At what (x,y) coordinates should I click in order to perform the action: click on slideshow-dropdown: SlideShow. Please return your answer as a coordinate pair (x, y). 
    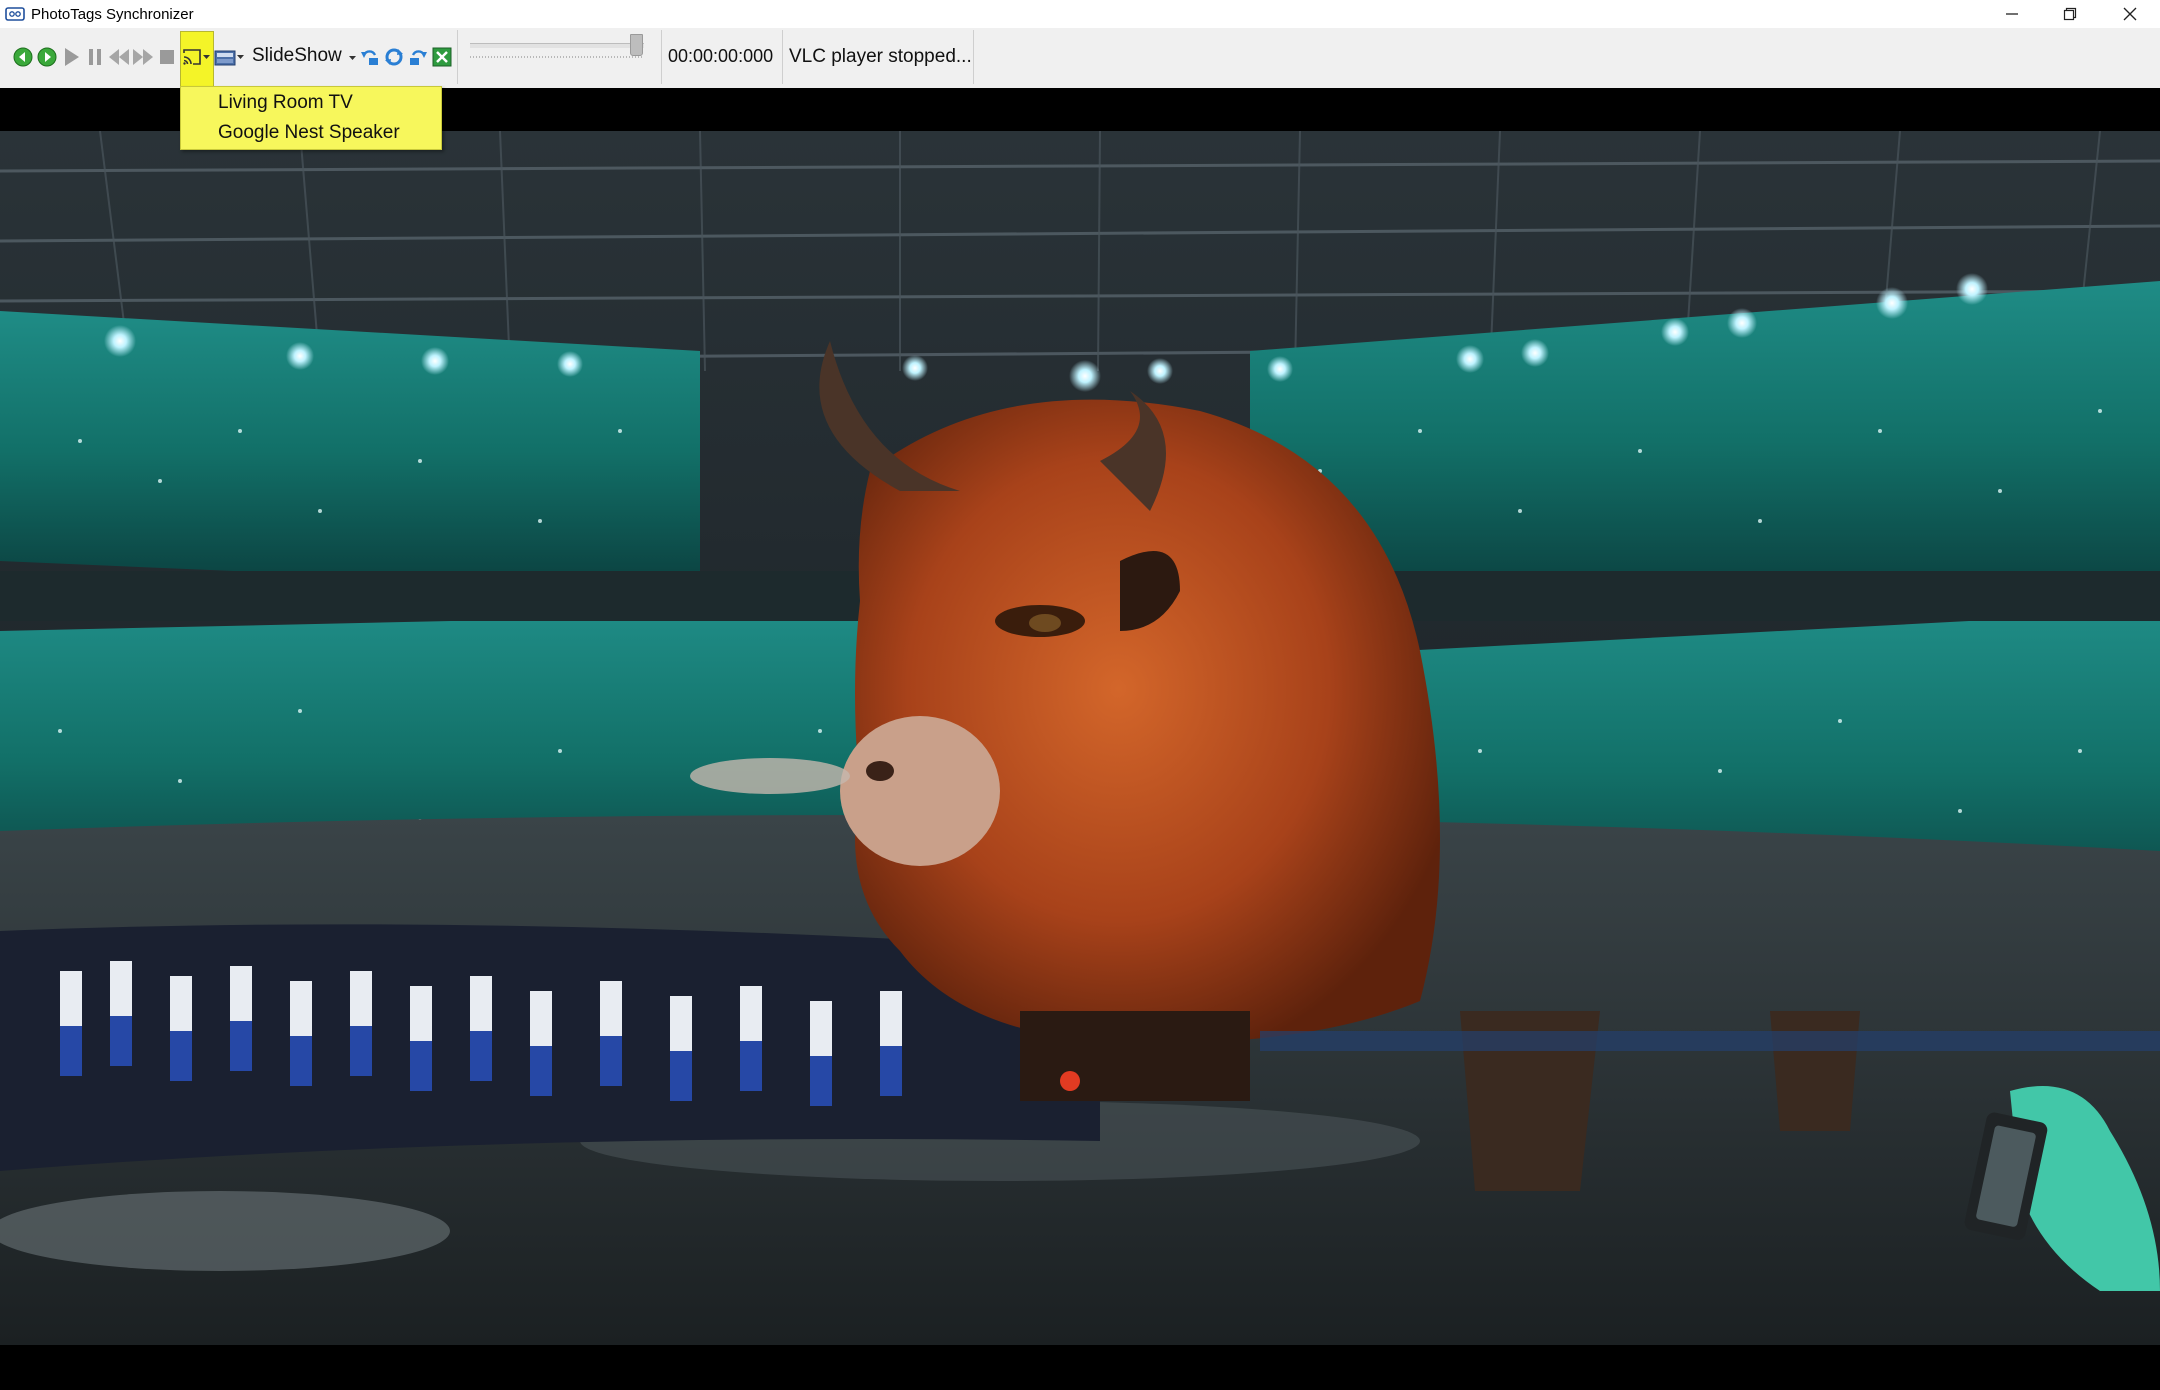
    Looking at the image, I should click on (297, 56).